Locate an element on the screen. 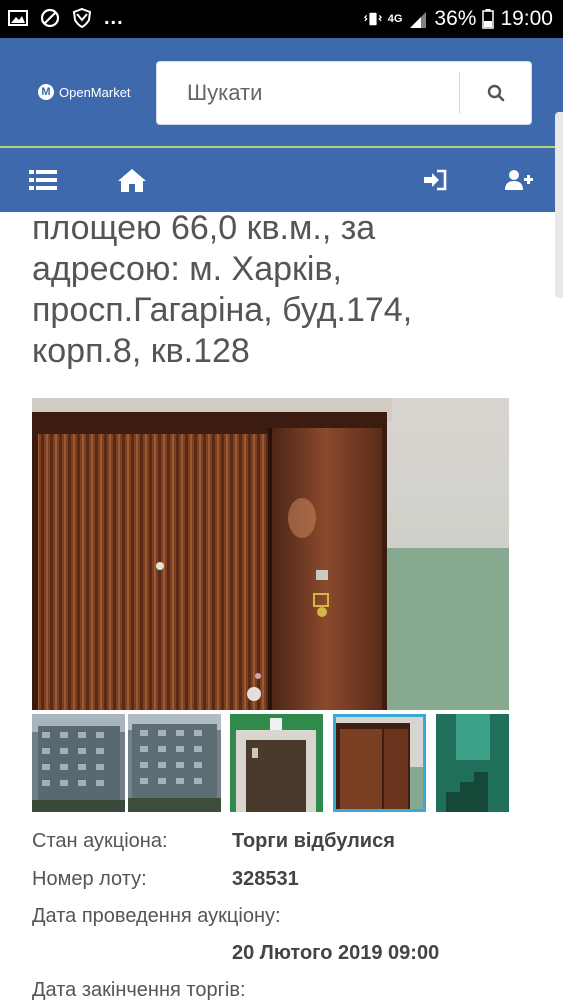 The height and width of the screenshot is (1000, 563). register-button is located at coordinates (519, 180).